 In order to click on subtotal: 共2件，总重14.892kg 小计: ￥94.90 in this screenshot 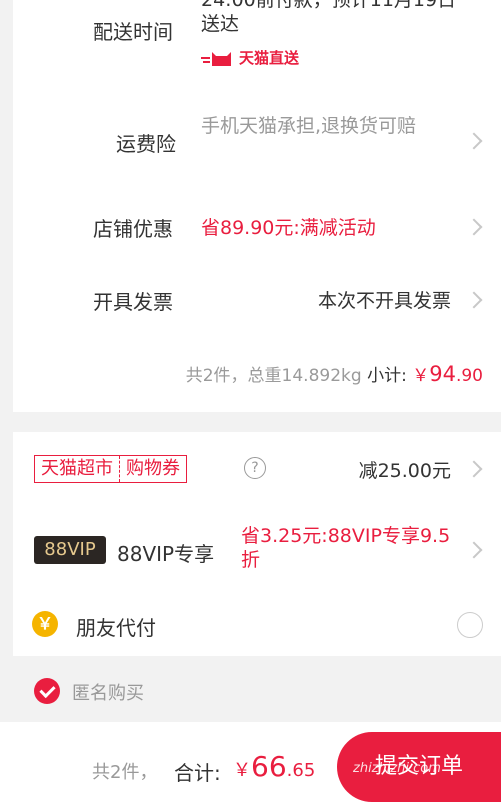, I will do `click(334, 373)`.